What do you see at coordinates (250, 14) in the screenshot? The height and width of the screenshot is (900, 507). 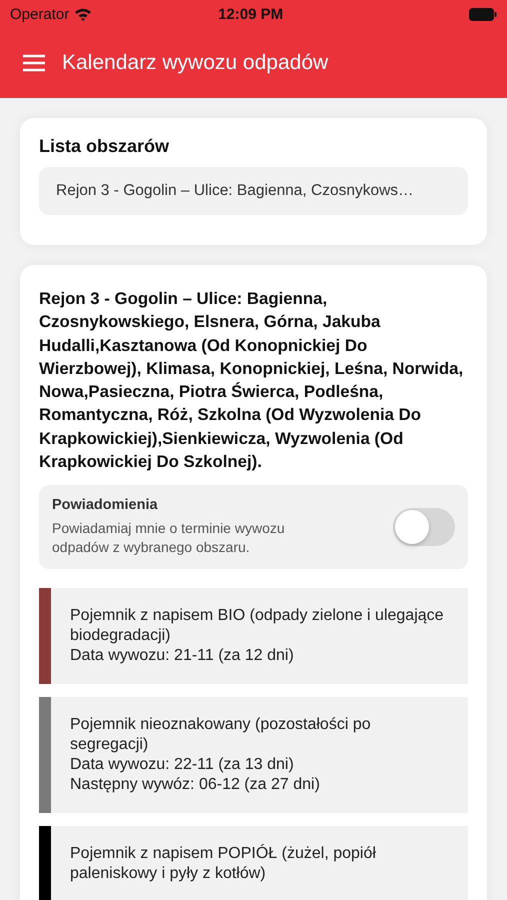 I see `clock-time: 12:09 PM` at bounding box center [250, 14].